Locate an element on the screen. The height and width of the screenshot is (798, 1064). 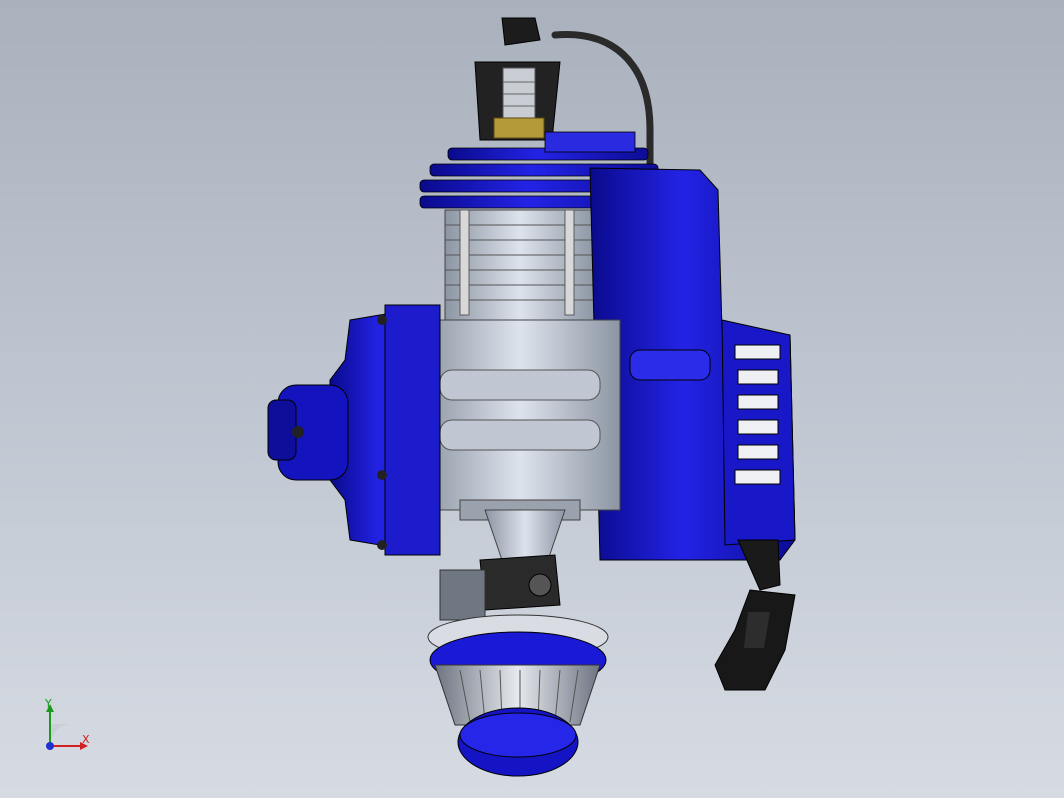
triad-x-label: X is located at coordinates (86, 739).